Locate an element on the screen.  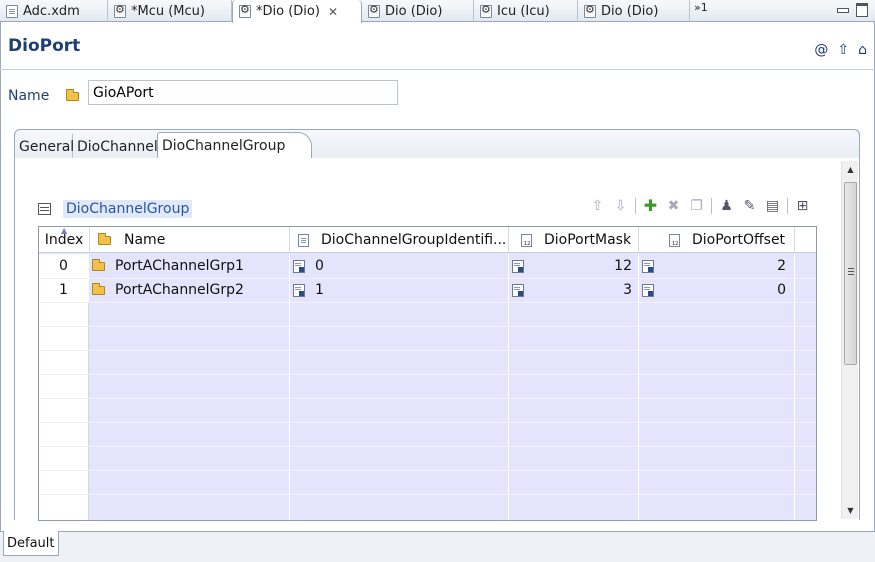
table-row: 0 PortAChannelGrp1 0 12 2 is located at coordinates (427, 266).